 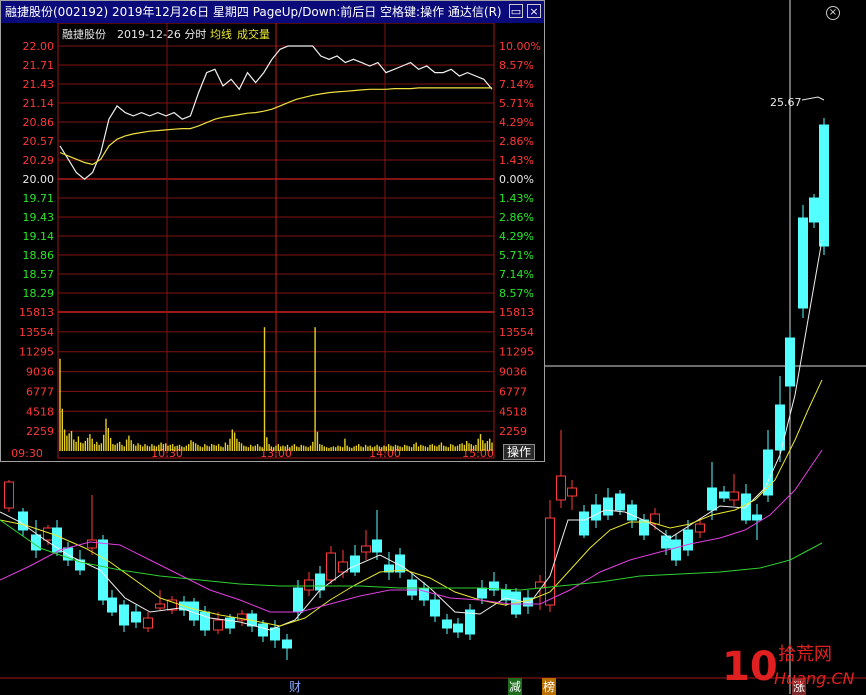 What do you see at coordinates (27, 453) in the screenshot?
I see `time-tick: 09:30` at bounding box center [27, 453].